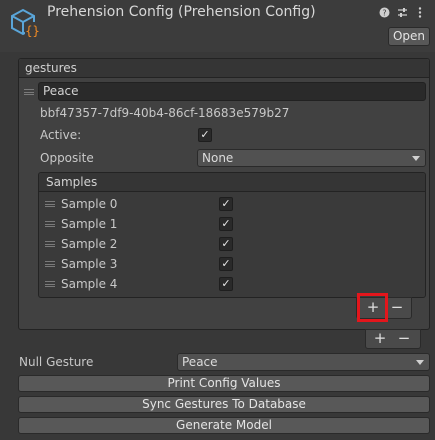 Image resolution: width=435 pixels, height=440 pixels. What do you see at coordinates (232, 91) in the screenshot?
I see `gesture-name-field: Peace` at bounding box center [232, 91].